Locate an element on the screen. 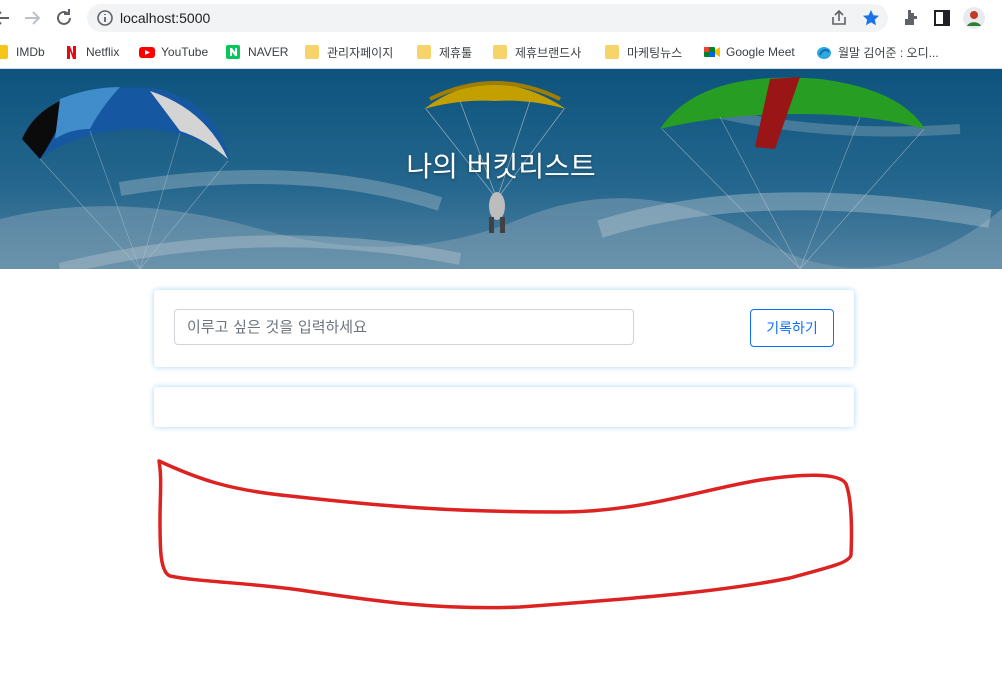  bookmark-folder-marketing-news: 마케팅뉴스 is located at coordinates (643, 52).